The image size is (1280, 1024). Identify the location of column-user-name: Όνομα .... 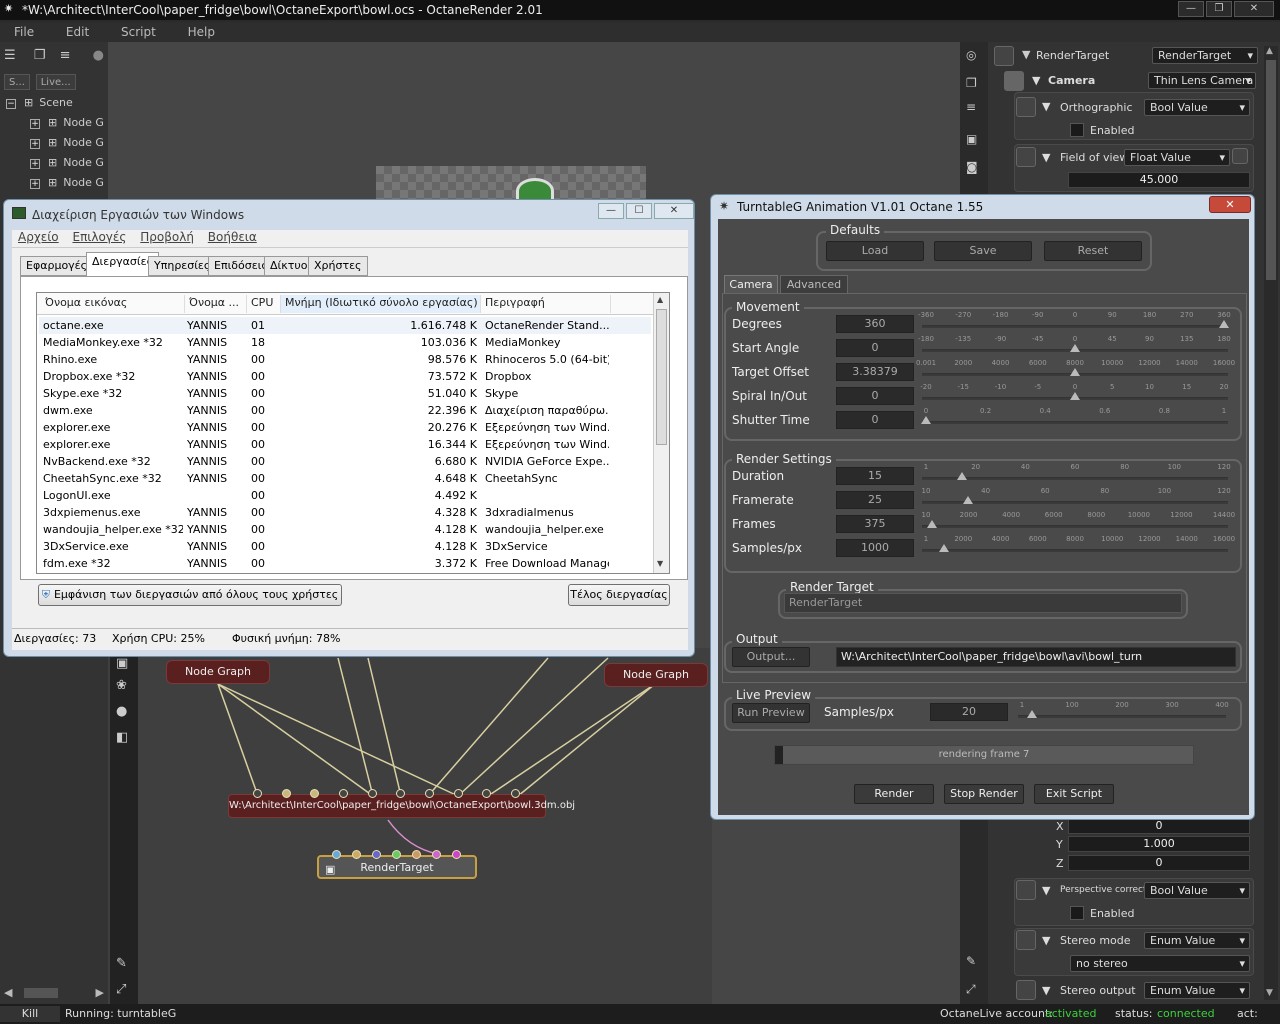
(216, 304).